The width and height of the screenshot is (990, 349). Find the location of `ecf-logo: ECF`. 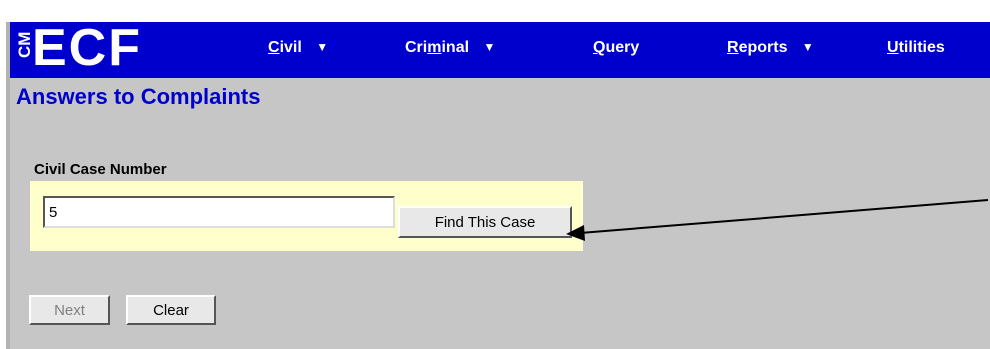

ecf-logo: ECF is located at coordinates (87, 48).